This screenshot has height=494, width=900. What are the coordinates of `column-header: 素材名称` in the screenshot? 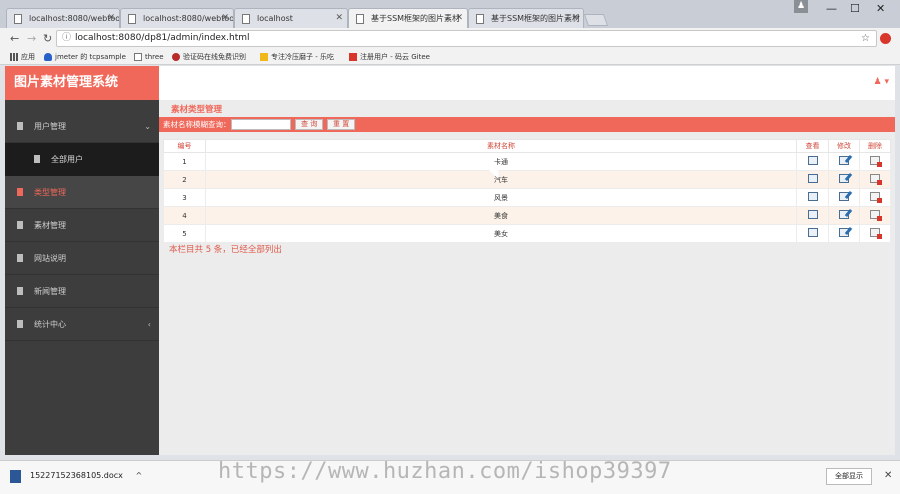 It's located at (501, 146).